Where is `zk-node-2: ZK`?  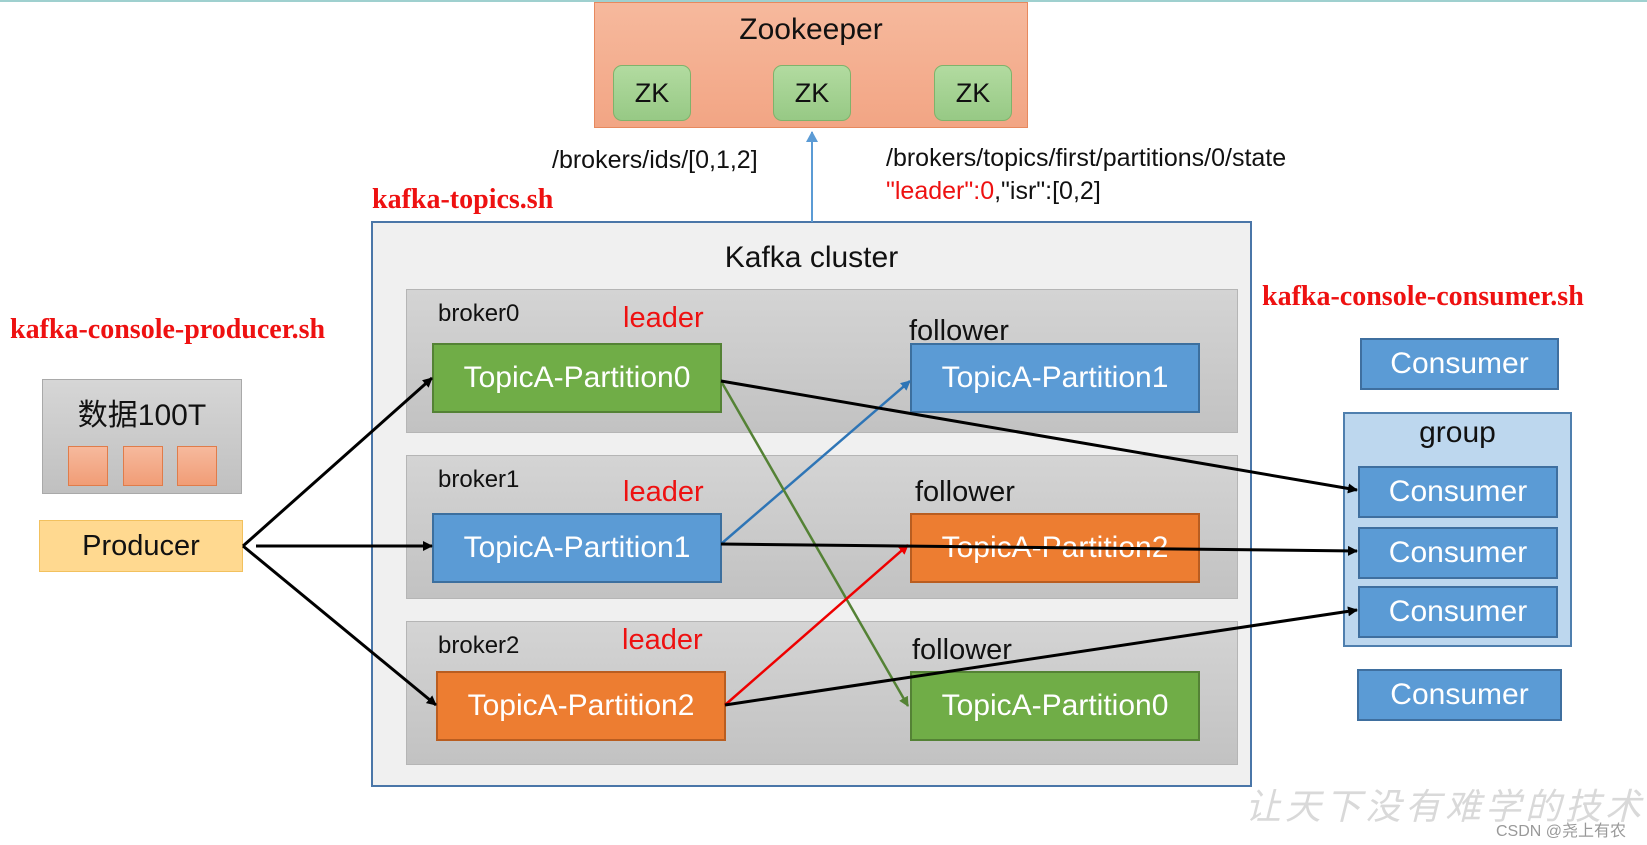
zk-node-2: ZK is located at coordinates (812, 93).